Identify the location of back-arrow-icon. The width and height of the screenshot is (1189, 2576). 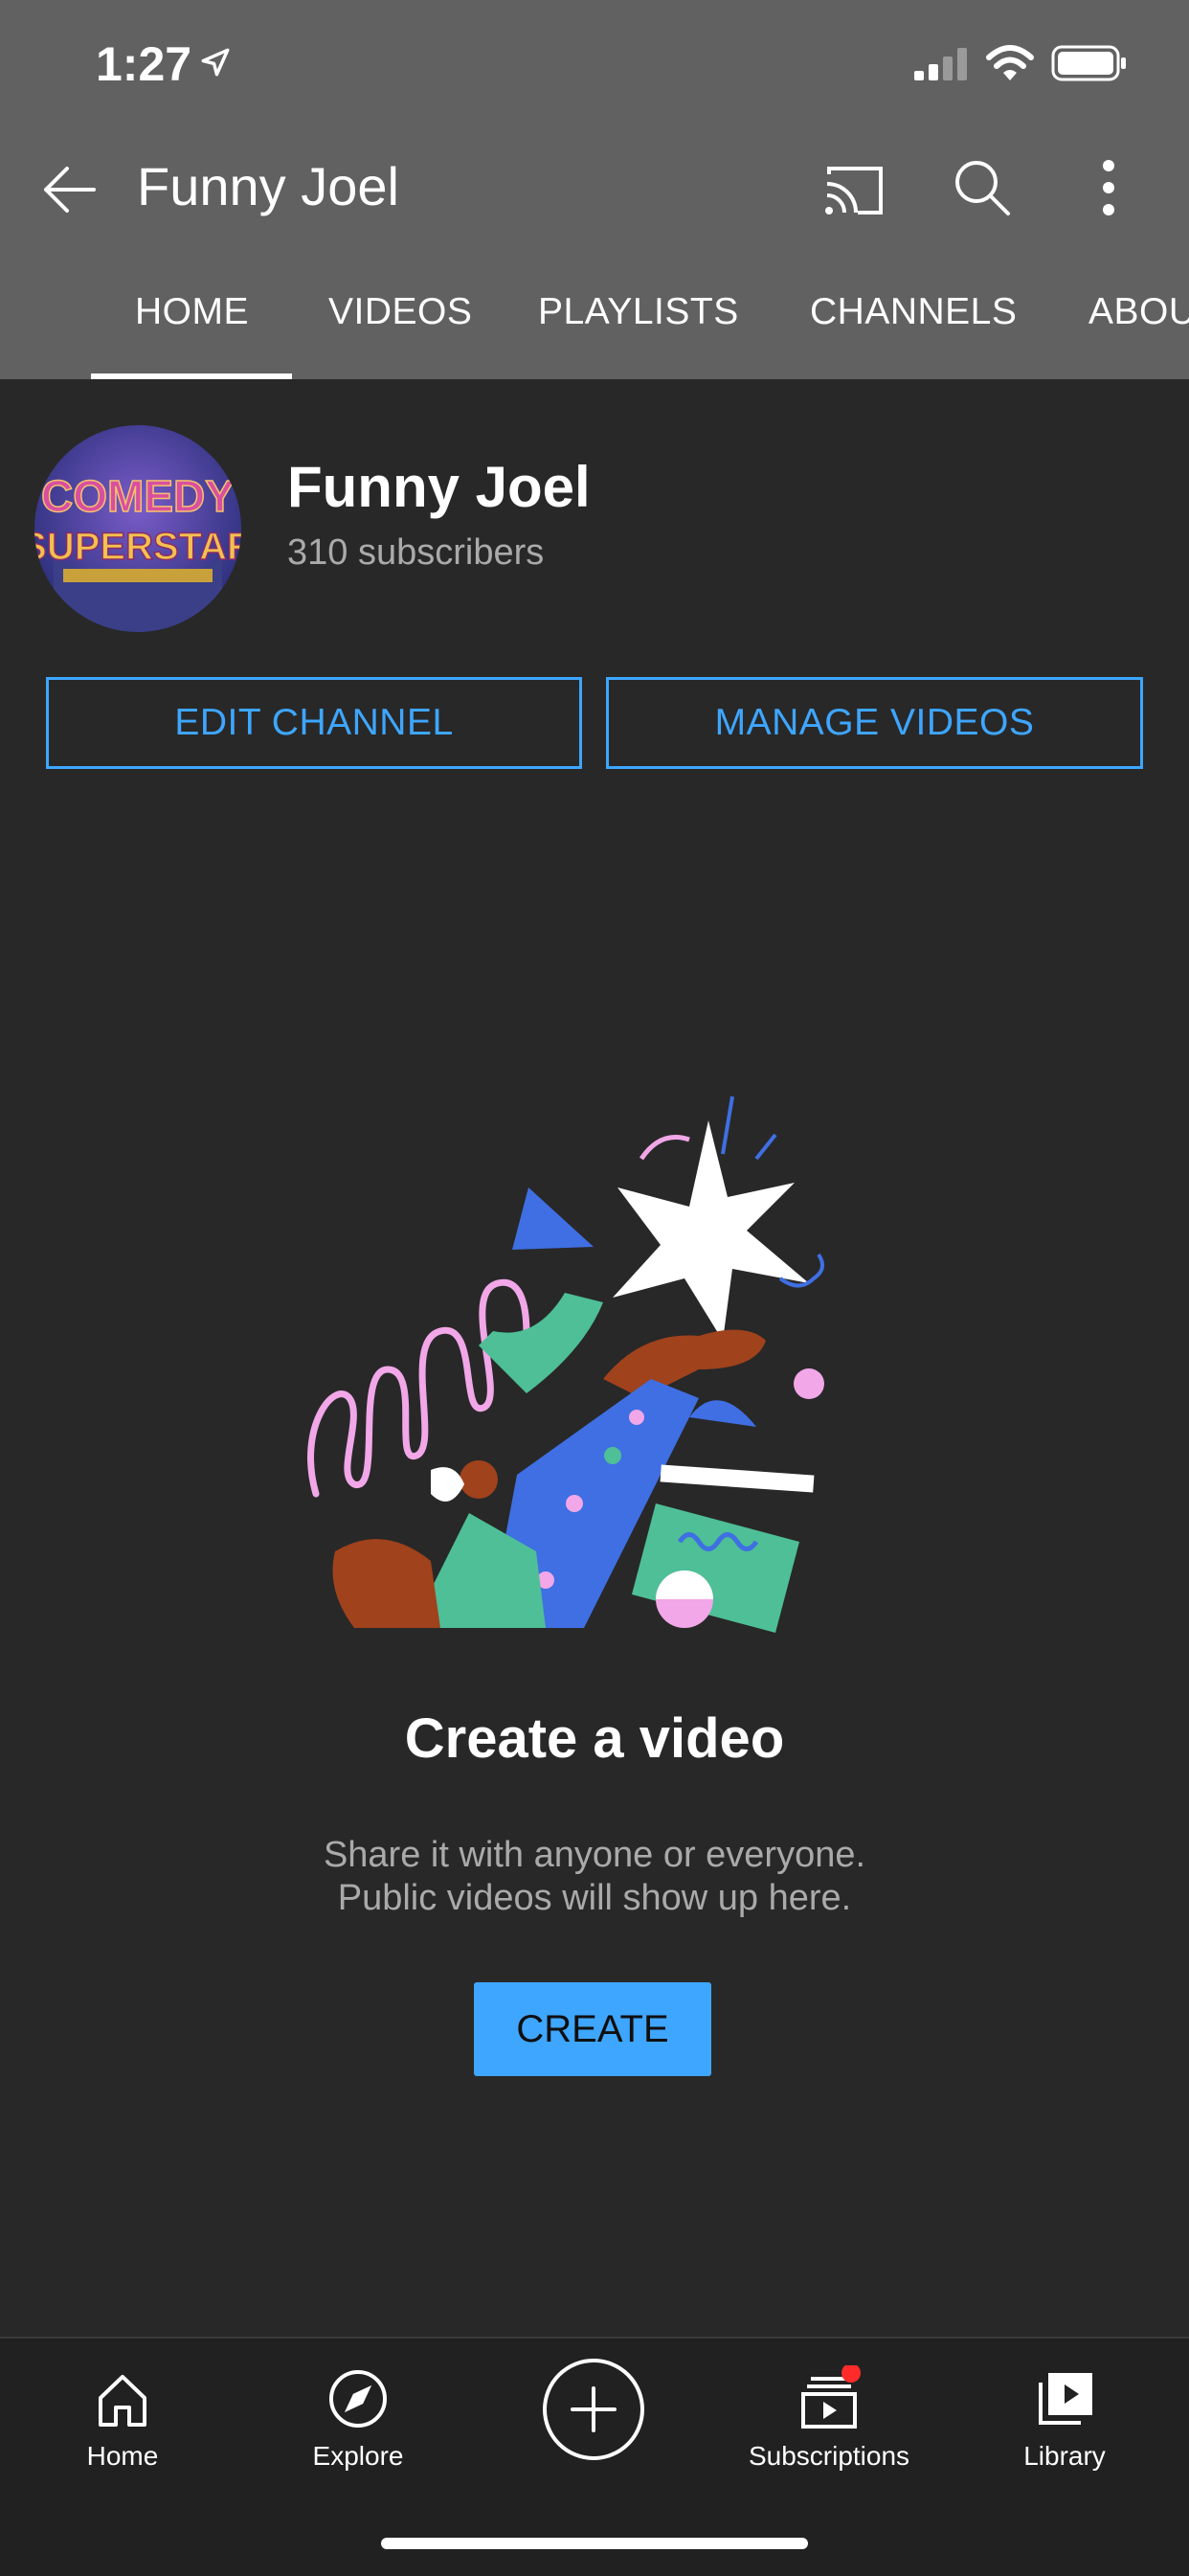
(69, 189).